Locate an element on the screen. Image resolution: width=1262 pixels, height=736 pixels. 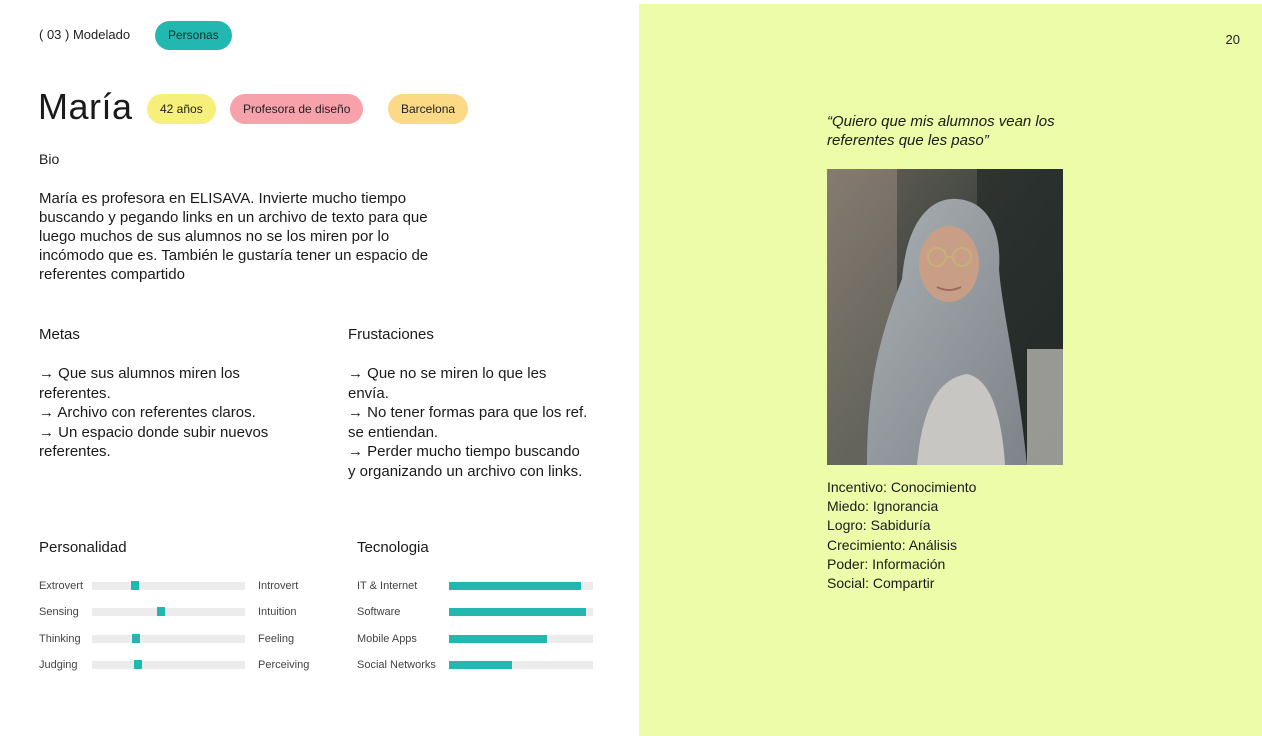
trait-right-label: Intuition is located at coordinates (277, 612).